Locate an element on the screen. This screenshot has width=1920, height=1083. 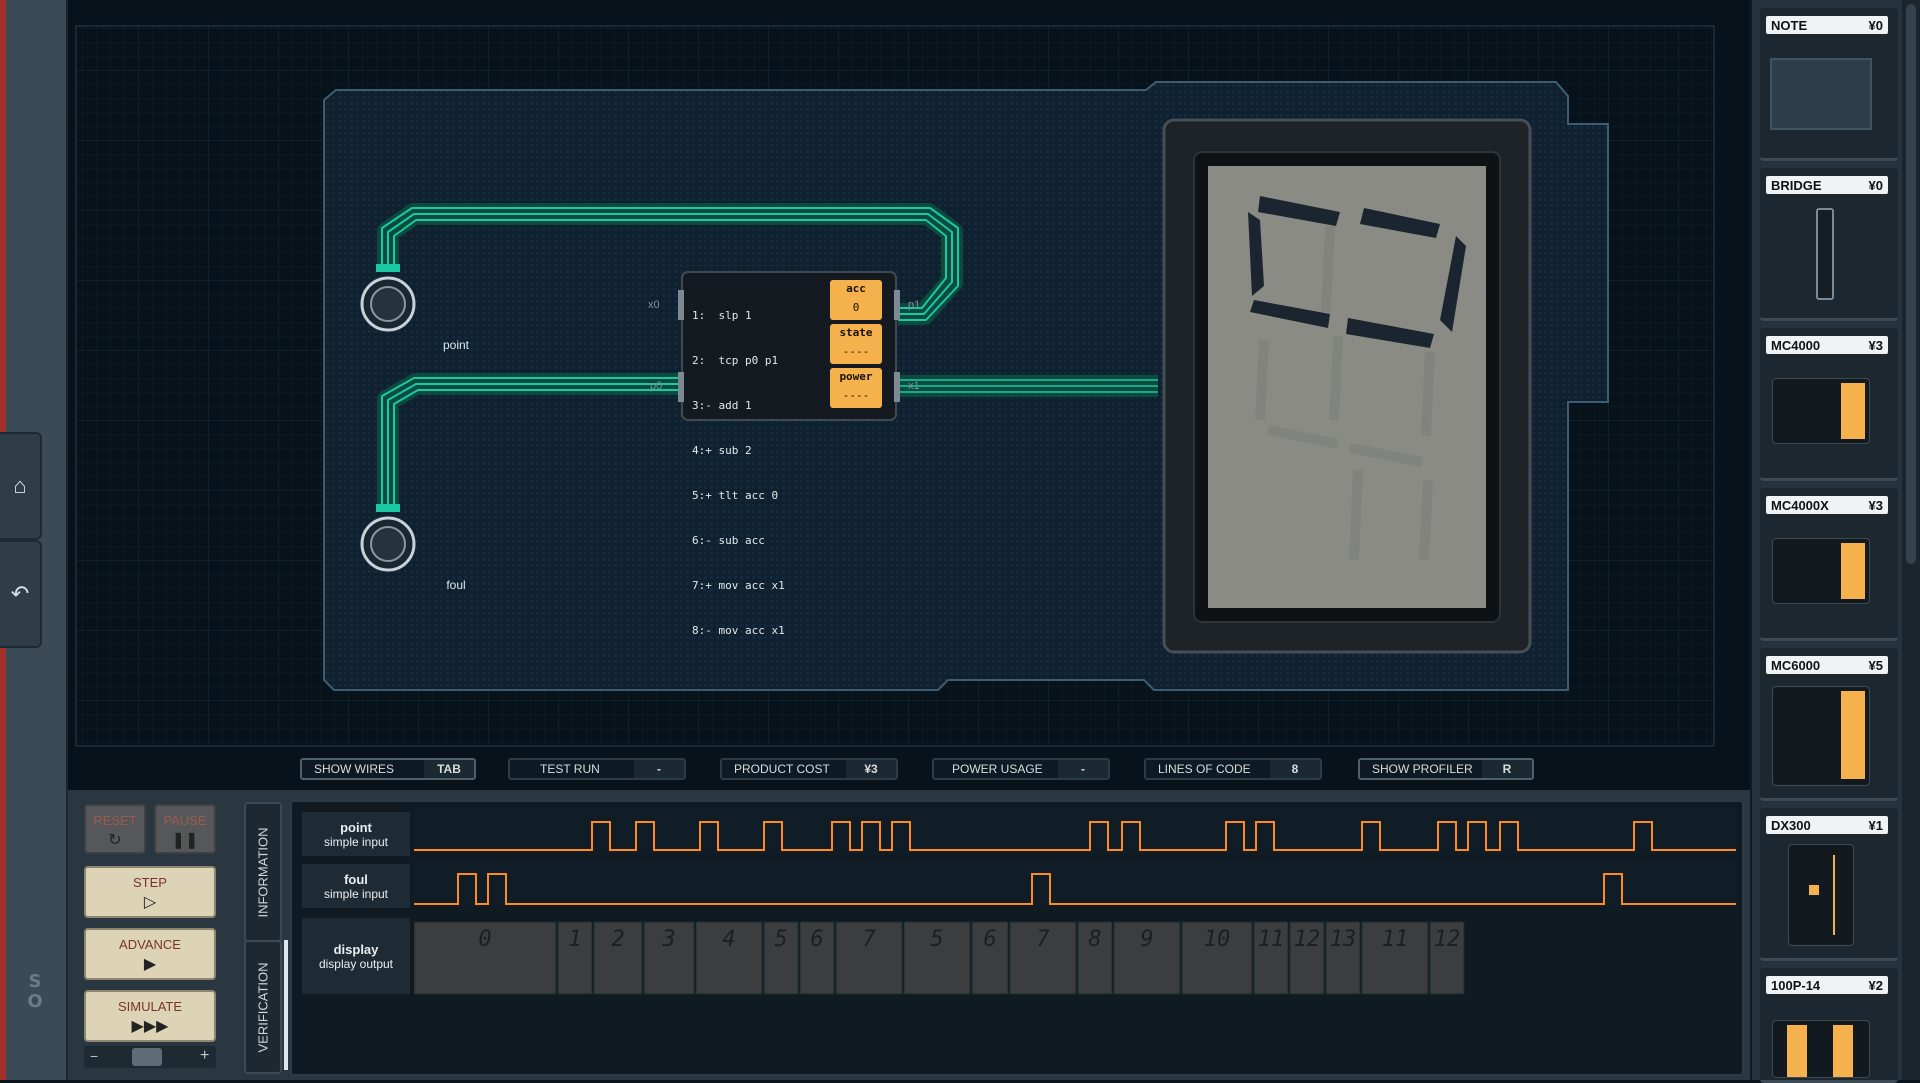
display-cell-digit: 0 is located at coordinates (484, 939).